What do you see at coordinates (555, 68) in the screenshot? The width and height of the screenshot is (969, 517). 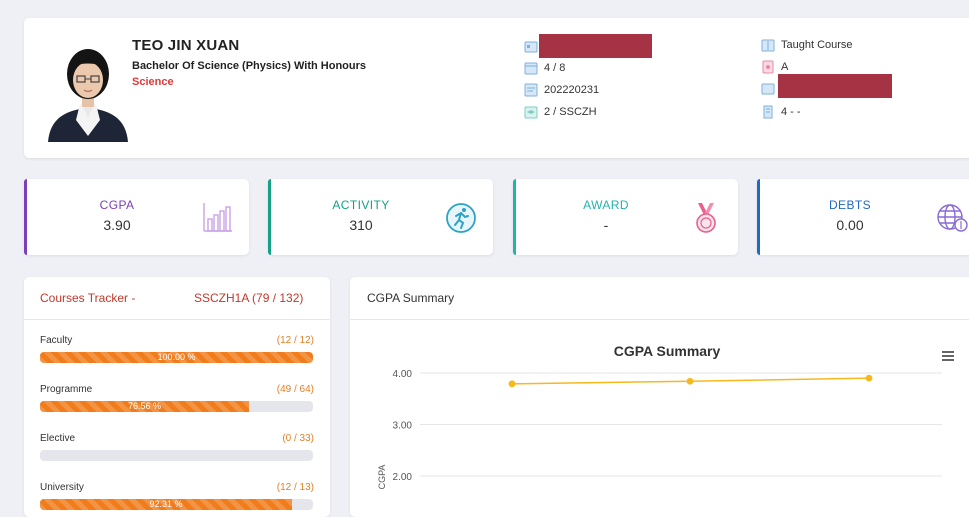 I see `semester-value: 4 / 8` at bounding box center [555, 68].